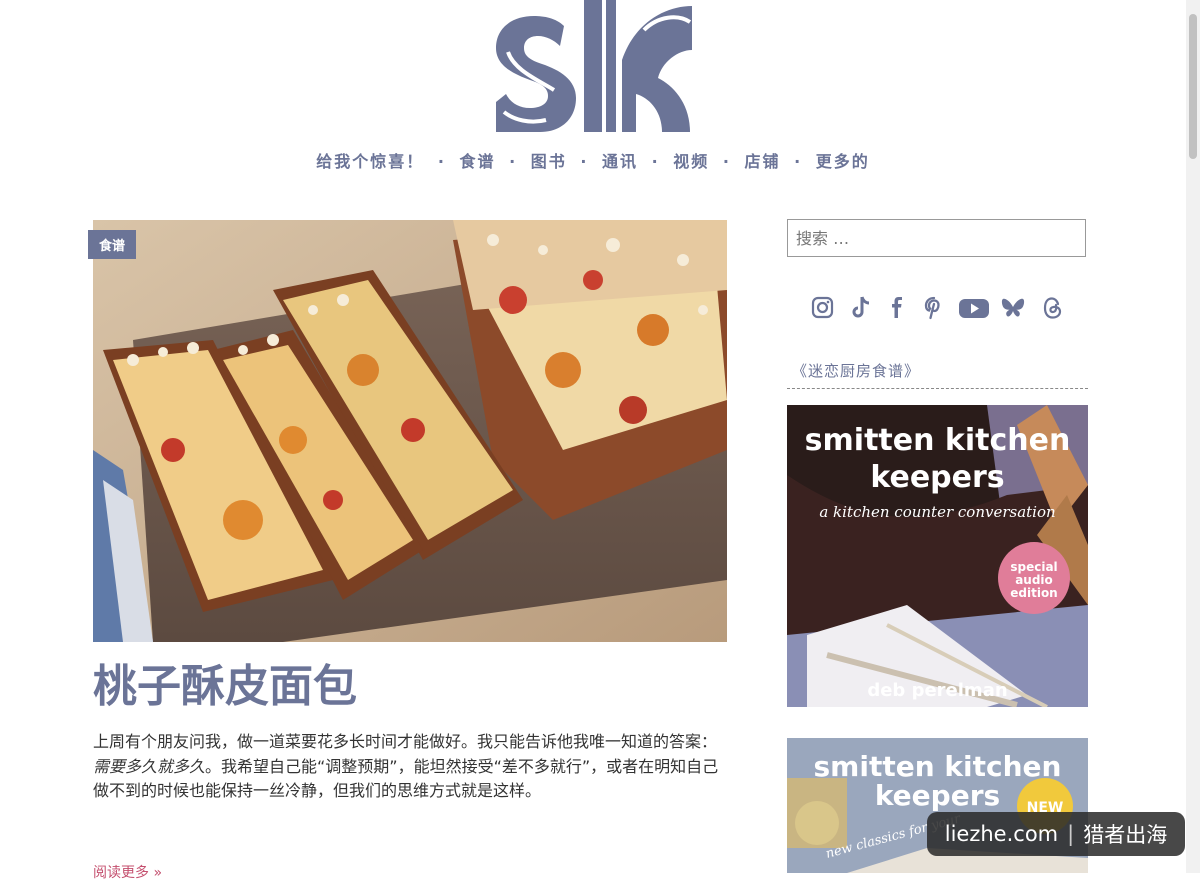 The width and height of the screenshot is (1200, 882). What do you see at coordinates (823, 308) in the screenshot?
I see `instagram-icon` at bounding box center [823, 308].